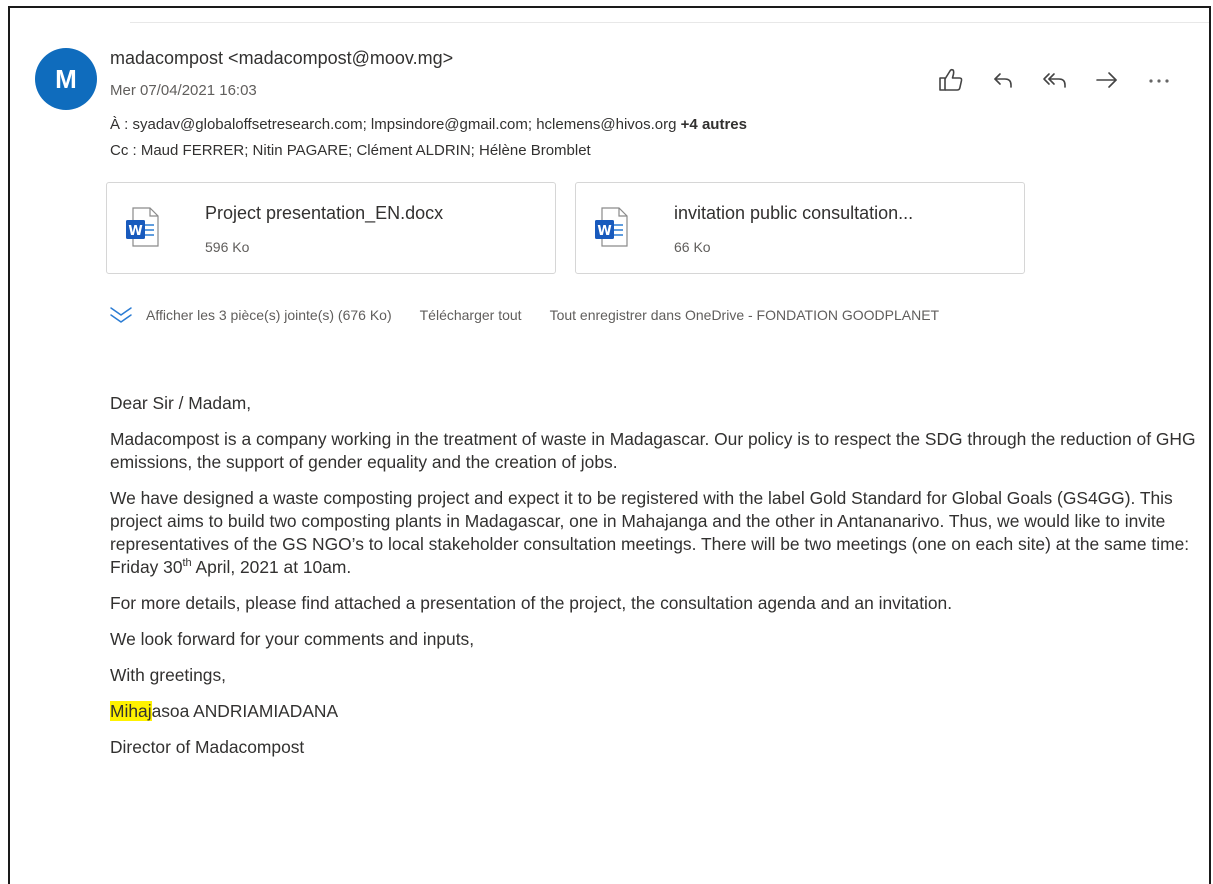 The image size is (1213, 884). I want to click on forward-icon, so click(1106, 80).